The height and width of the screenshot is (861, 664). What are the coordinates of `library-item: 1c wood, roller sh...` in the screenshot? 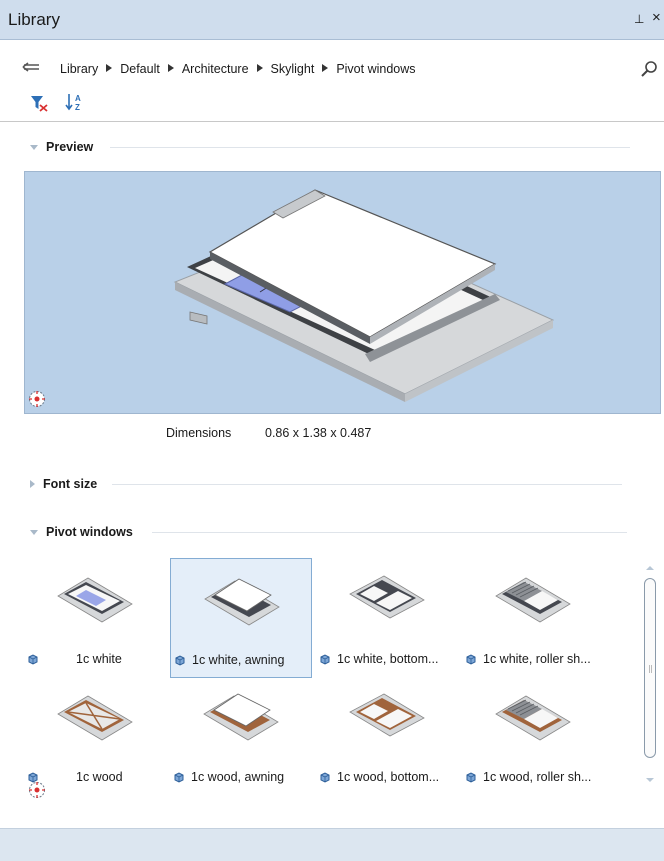 It's located at (533, 734).